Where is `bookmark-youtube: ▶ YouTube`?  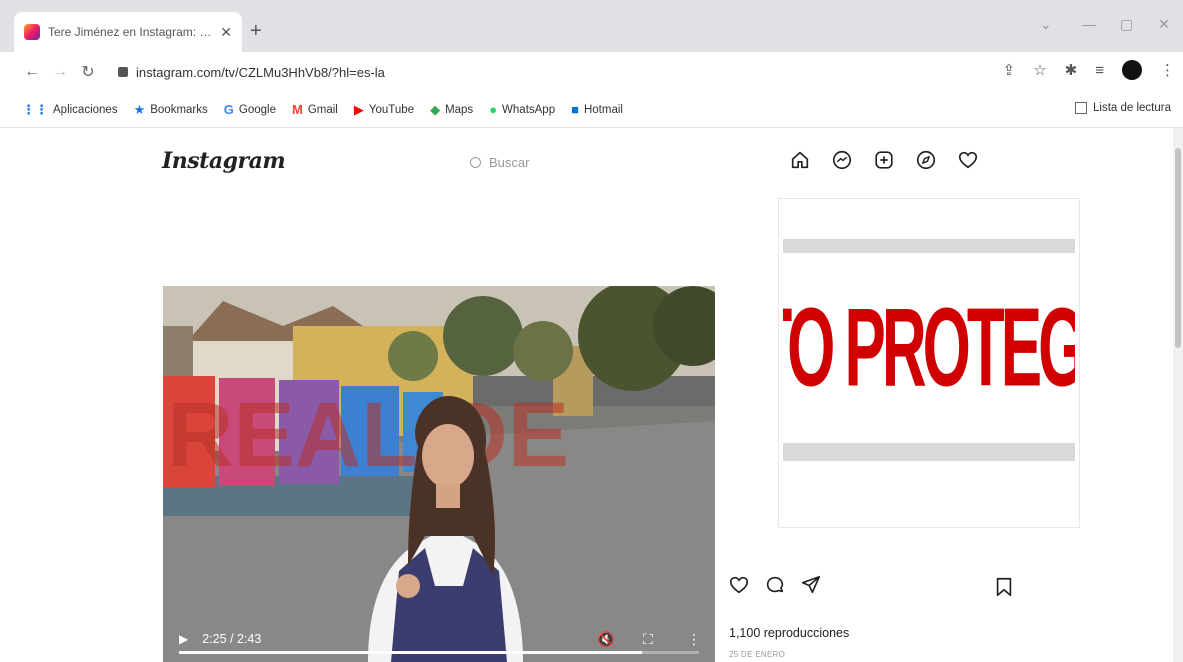 bookmark-youtube: ▶ YouTube is located at coordinates (384, 110).